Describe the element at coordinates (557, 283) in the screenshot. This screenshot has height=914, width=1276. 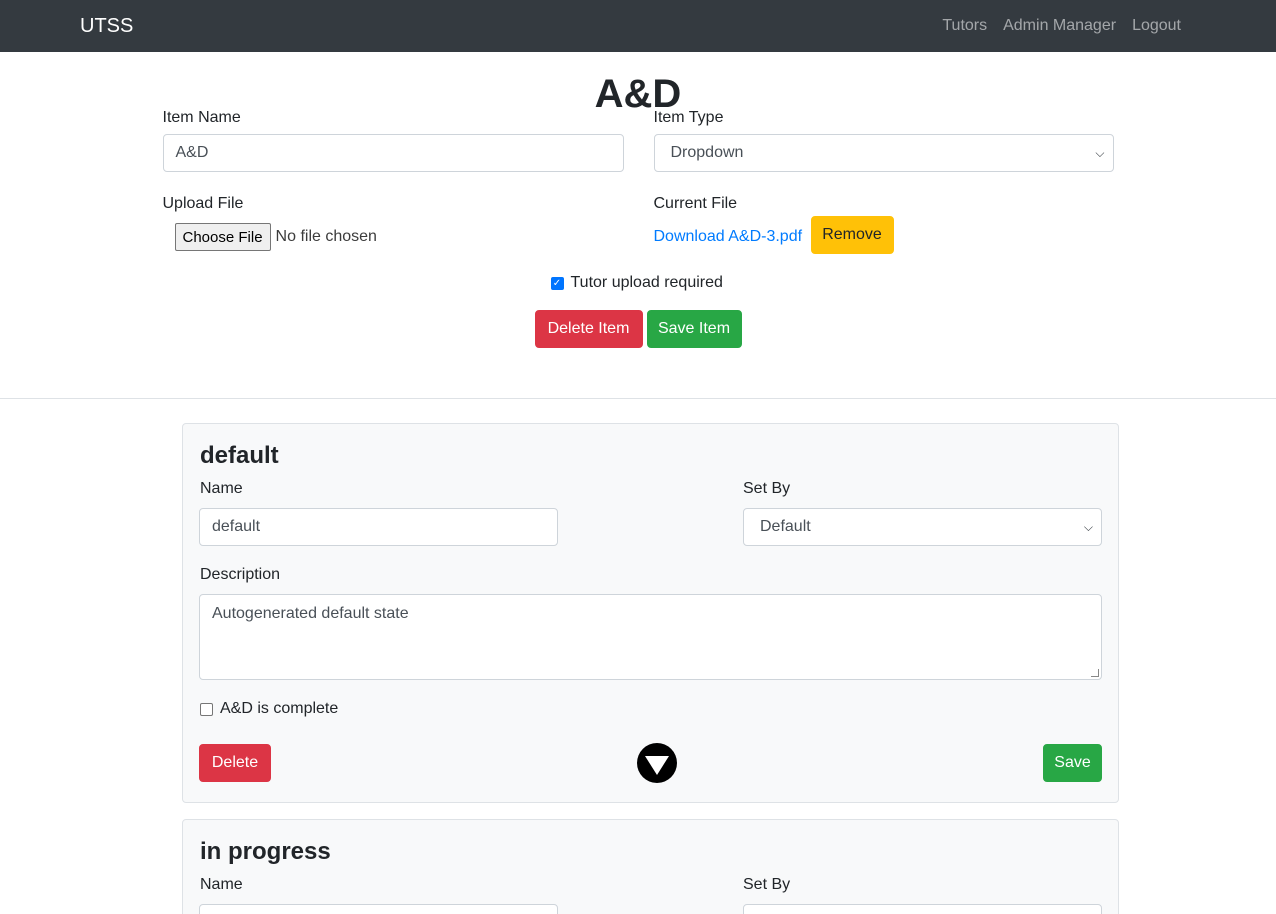
I see `tutor-upload-checkbox: ✓` at that location.